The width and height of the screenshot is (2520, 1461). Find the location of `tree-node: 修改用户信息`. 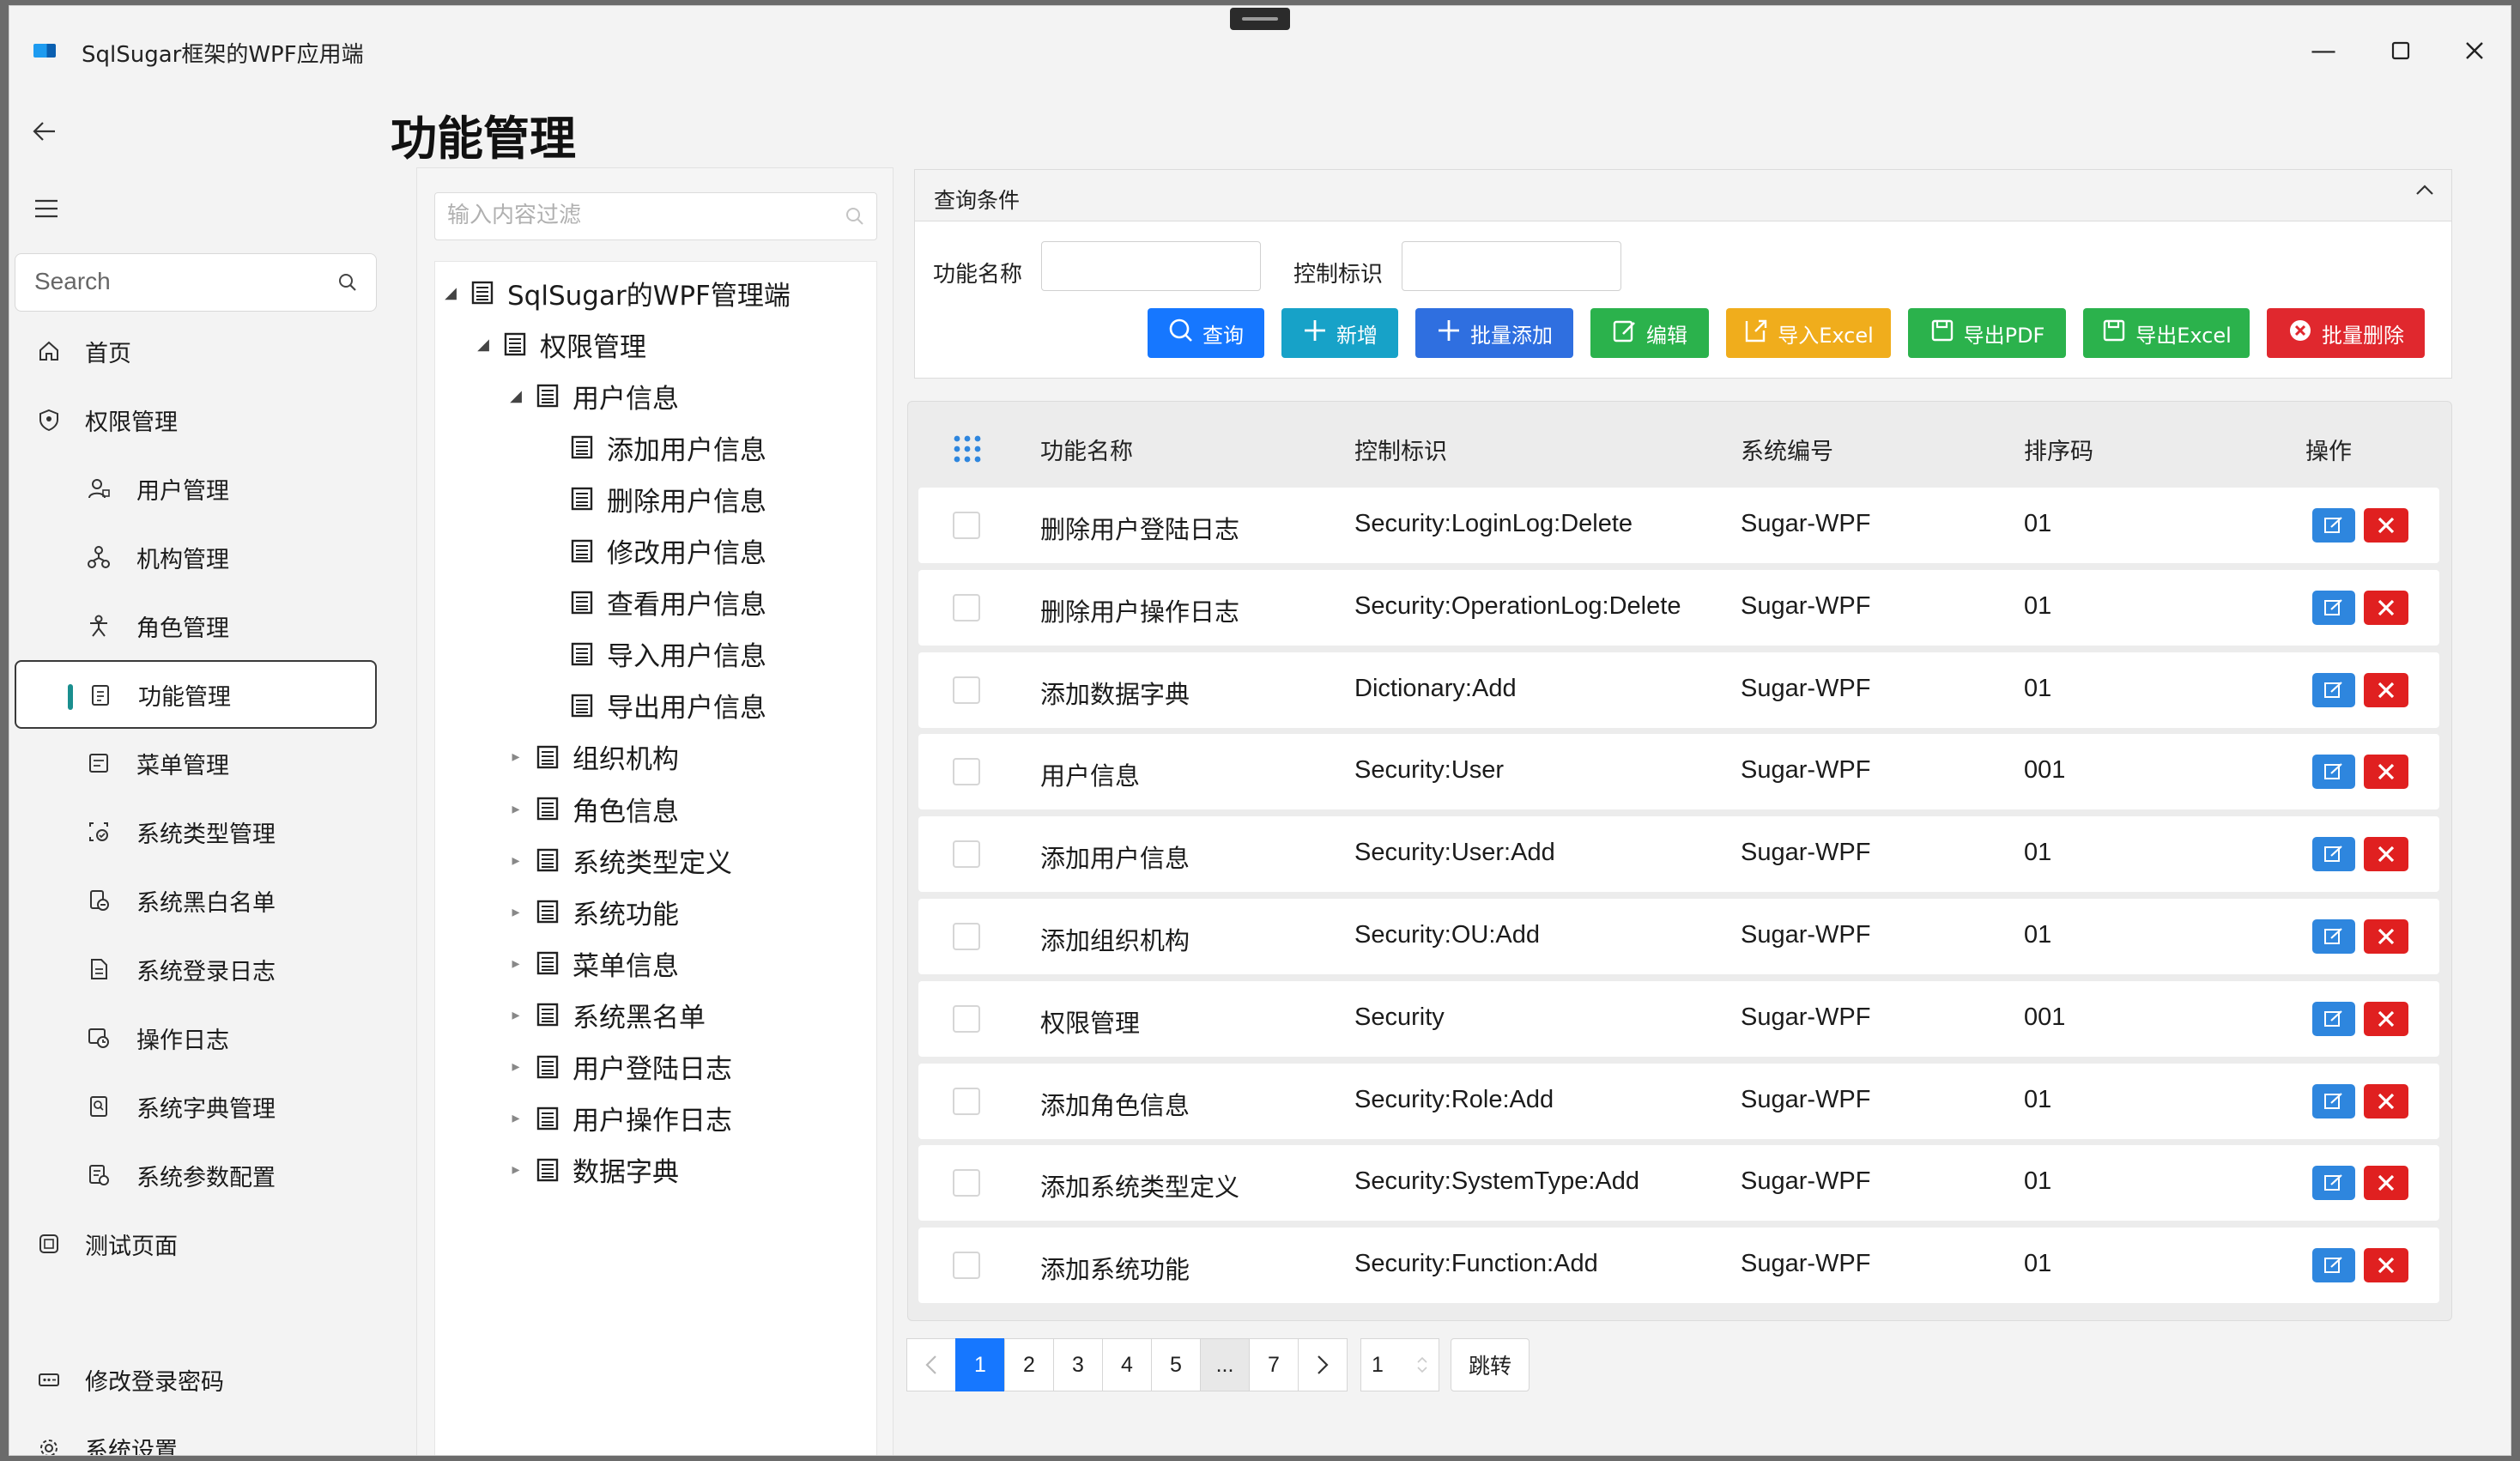

tree-node: 修改用户信息 is located at coordinates (653, 551).